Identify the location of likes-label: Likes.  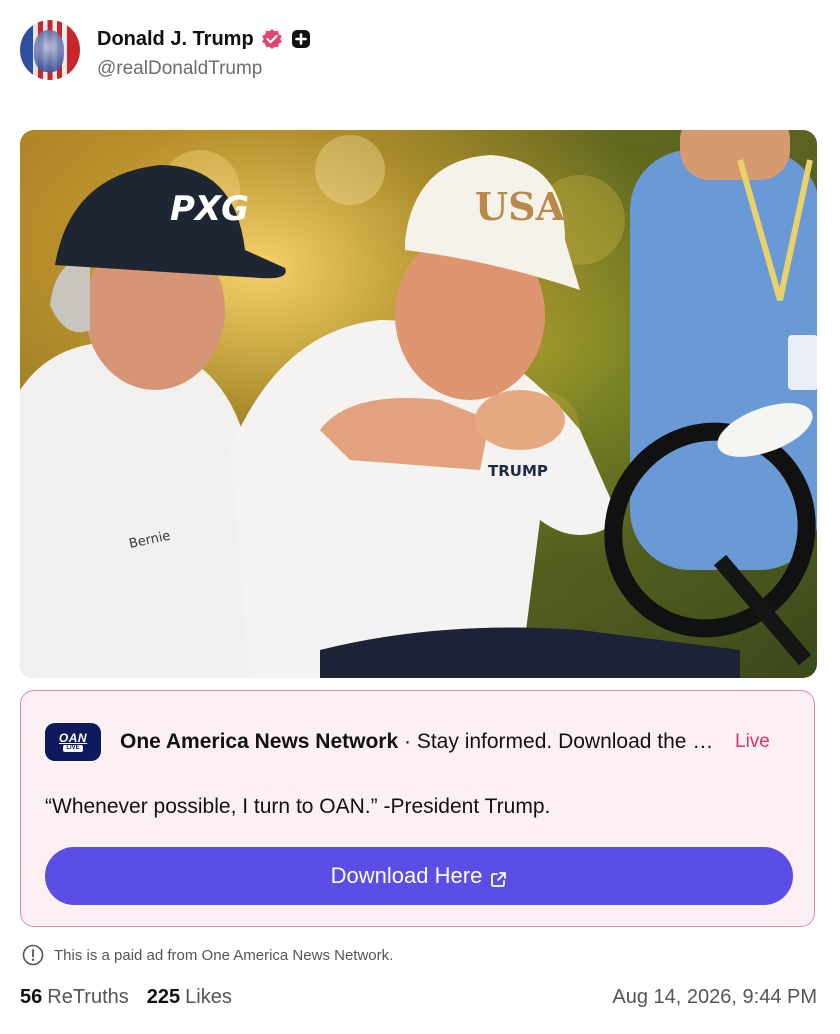
(208, 997).